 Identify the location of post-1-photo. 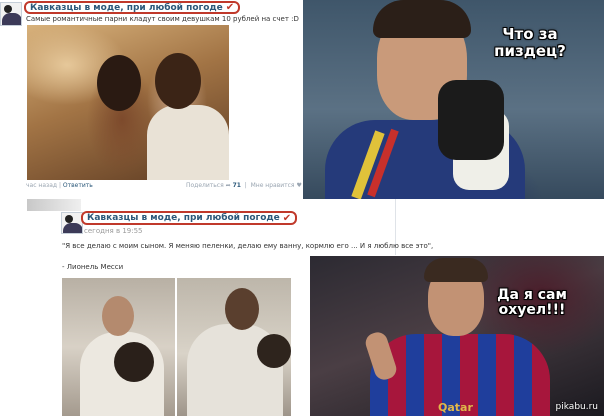
(128, 102).